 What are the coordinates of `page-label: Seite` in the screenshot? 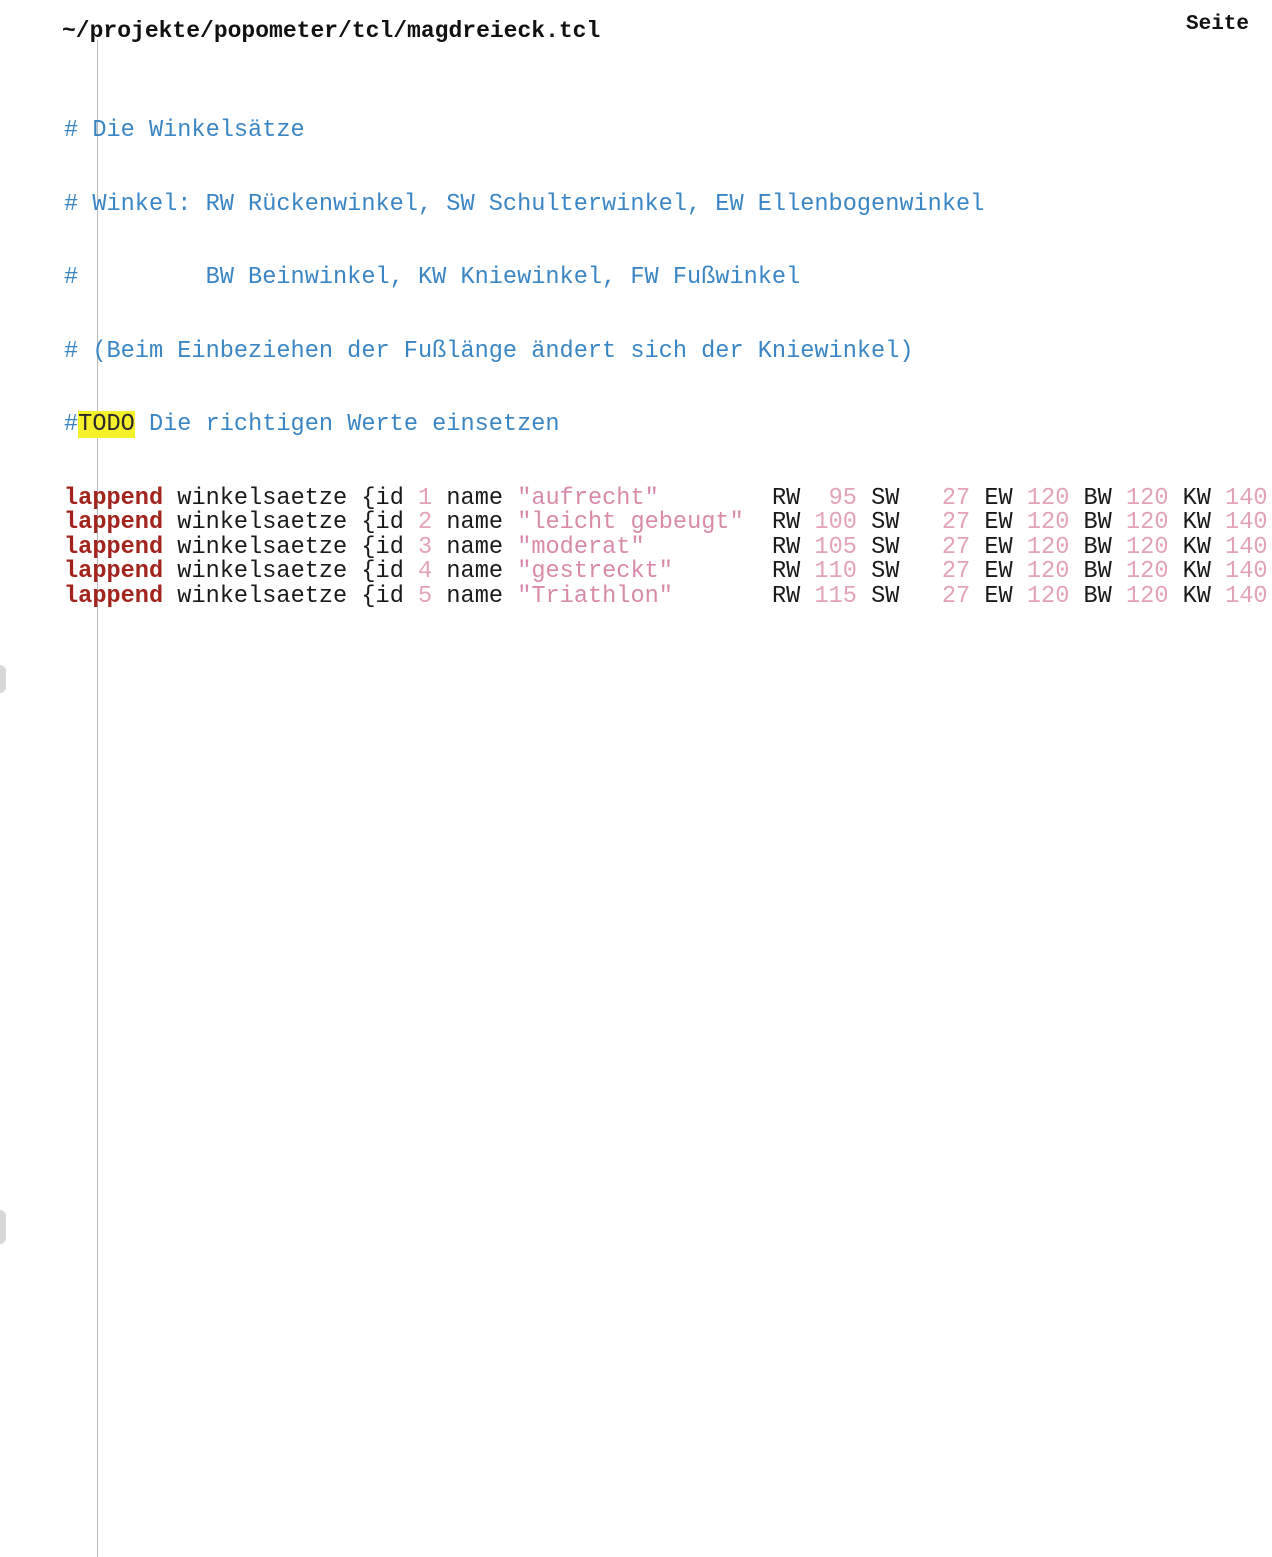 It's located at (1218, 24).